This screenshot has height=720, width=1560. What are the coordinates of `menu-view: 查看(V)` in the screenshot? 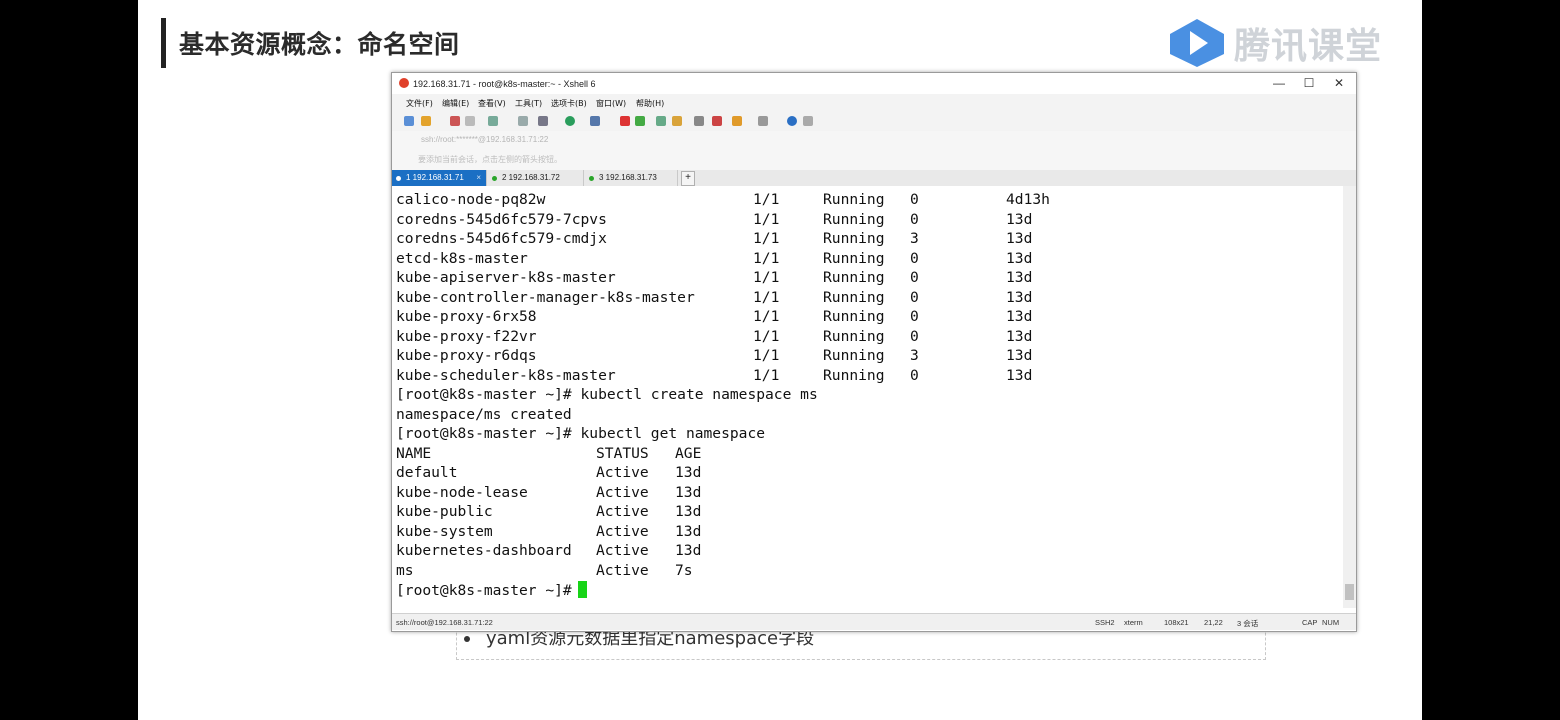 It's located at (492, 103).